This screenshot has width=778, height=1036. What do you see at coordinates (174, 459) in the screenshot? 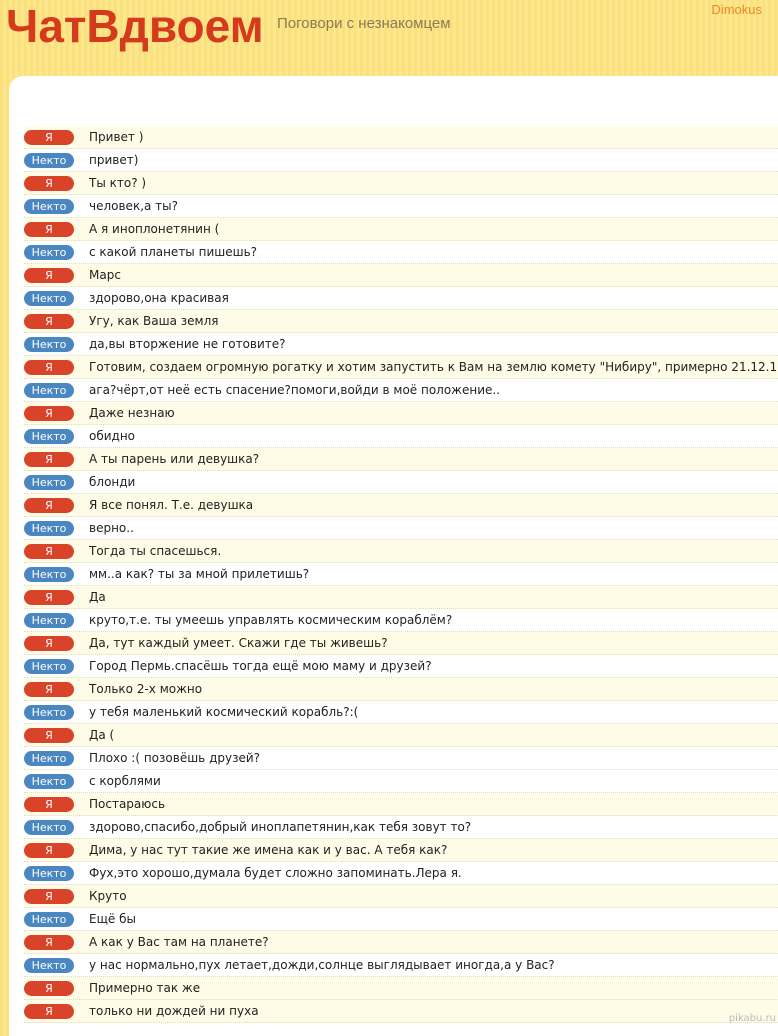
I see `message-text: А ты парень или девушка?` at bounding box center [174, 459].